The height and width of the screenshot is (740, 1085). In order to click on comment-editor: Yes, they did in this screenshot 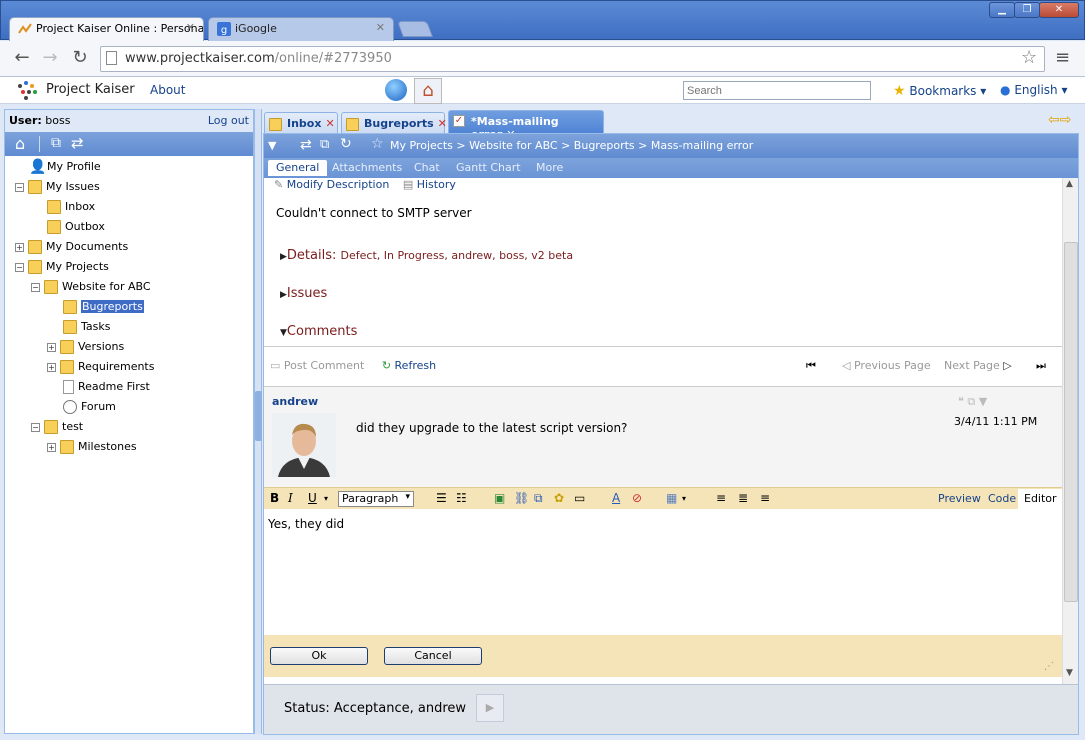, I will do `click(663, 572)`.